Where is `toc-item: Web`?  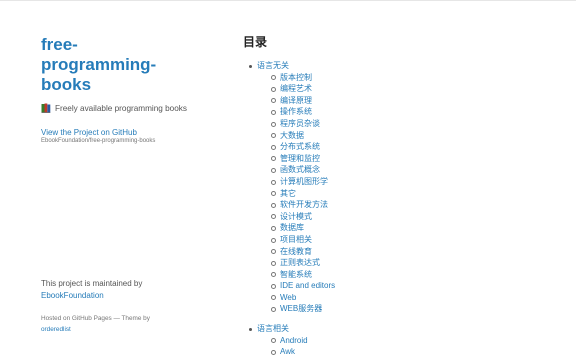
toc-item: Web is located at coordinates (417, 298).